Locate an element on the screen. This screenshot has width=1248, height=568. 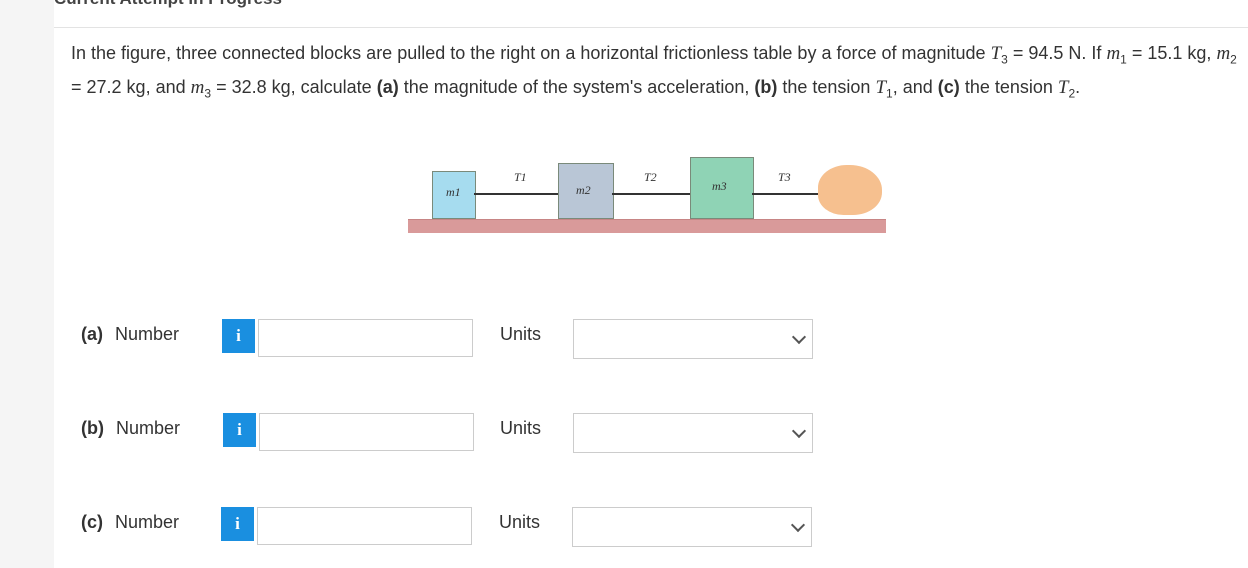
answer-b-units-select is located at coordinates (693, 433).